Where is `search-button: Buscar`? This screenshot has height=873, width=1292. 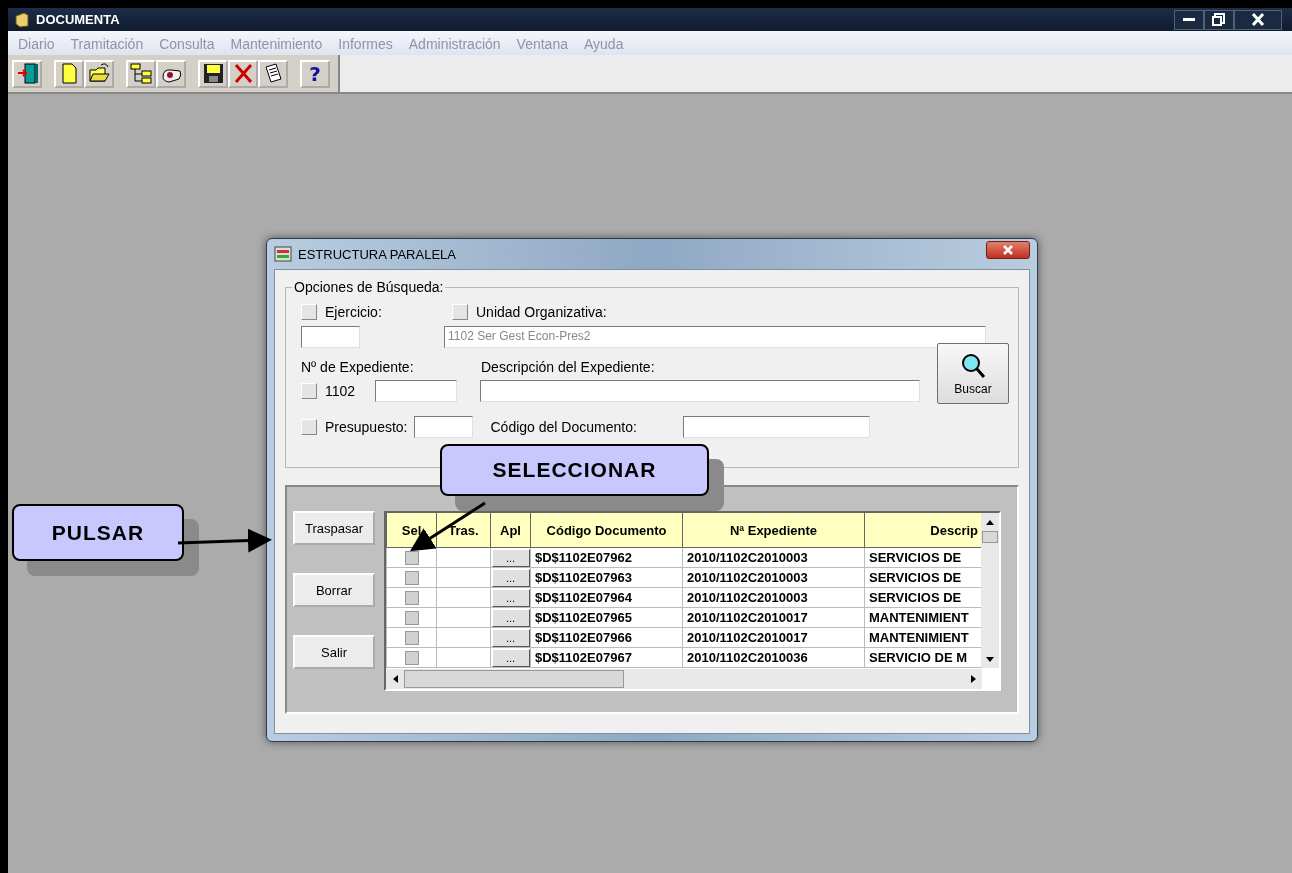
search-button: Buscar is located at coordinates (973, 373).